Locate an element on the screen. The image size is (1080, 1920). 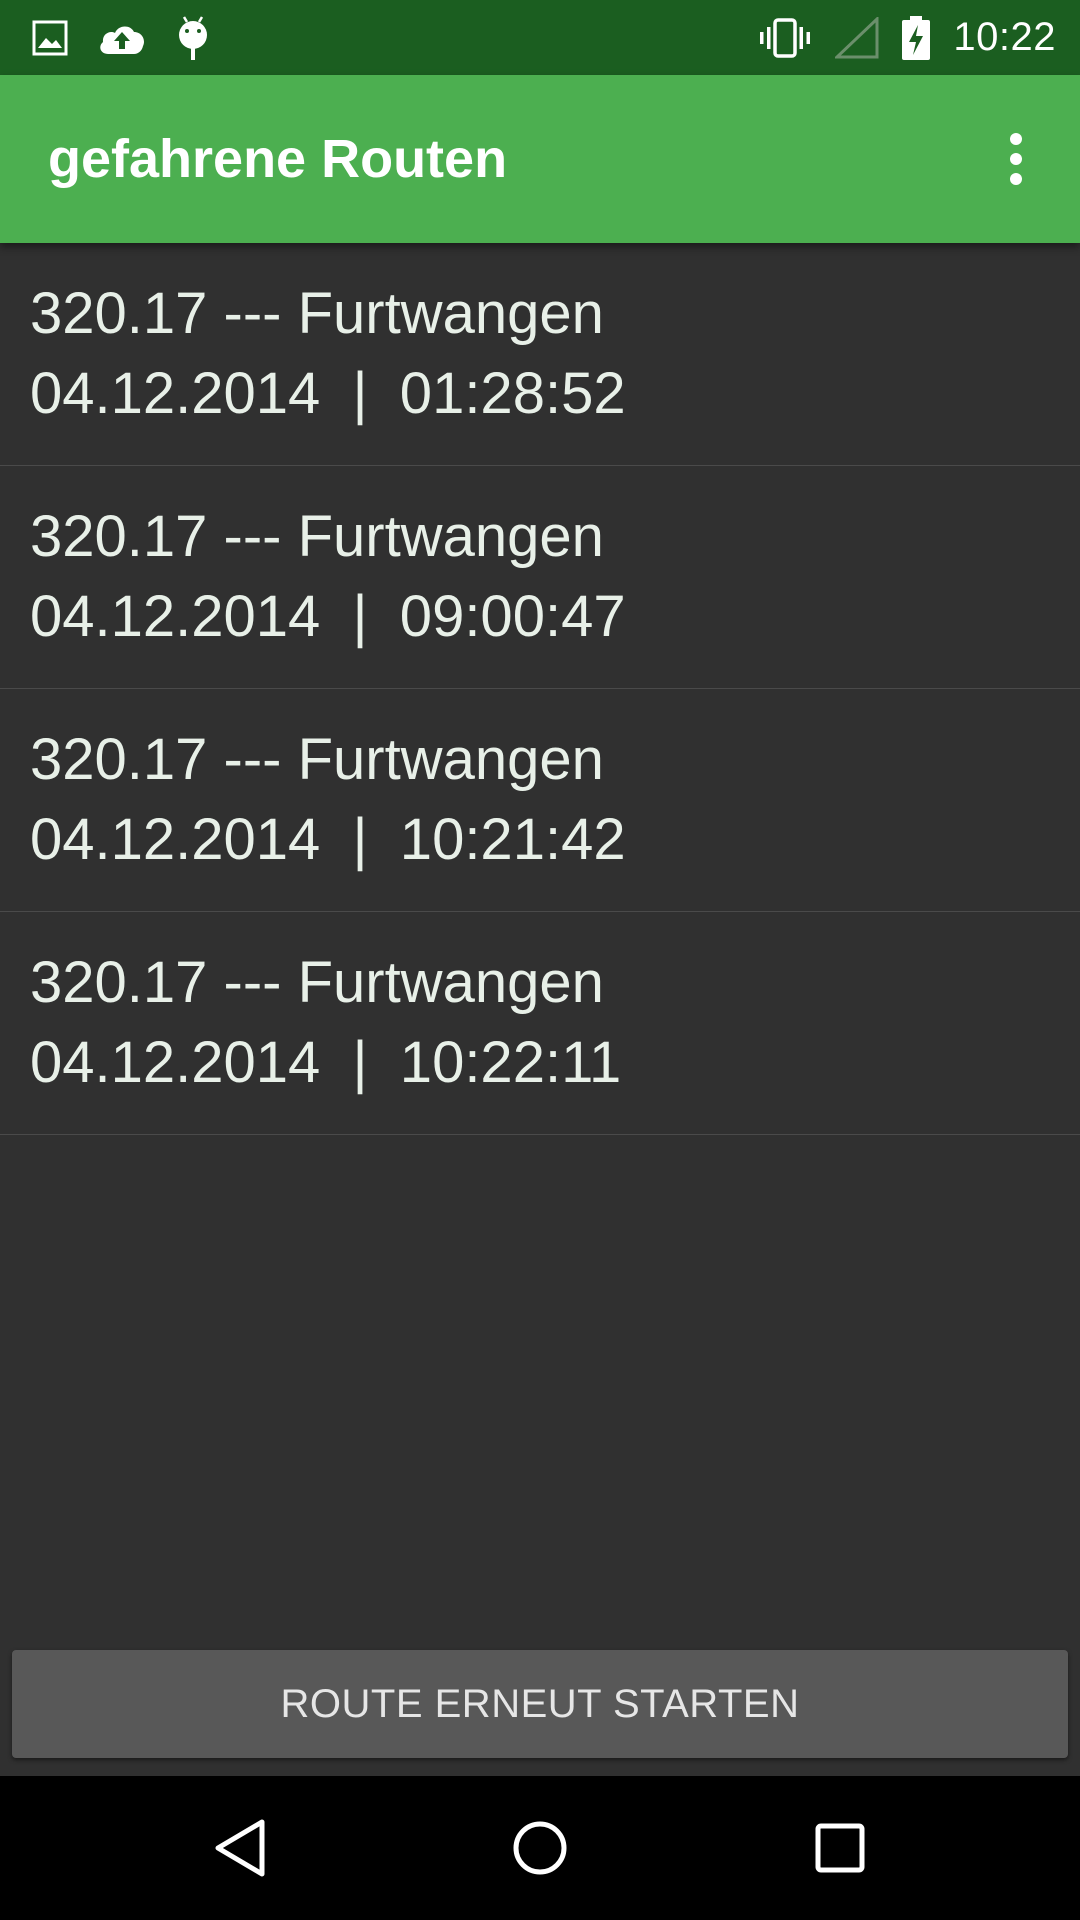
recents-button is located at coordinates (840, 1848).